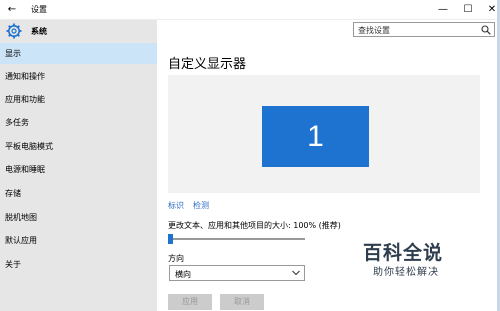 The height and width of the screenshot is (311, 500). Describe the element at coordinates (250, 10) in the screenshot. I see `title-bar: ← 设置 — ☐ ✕` at that location.